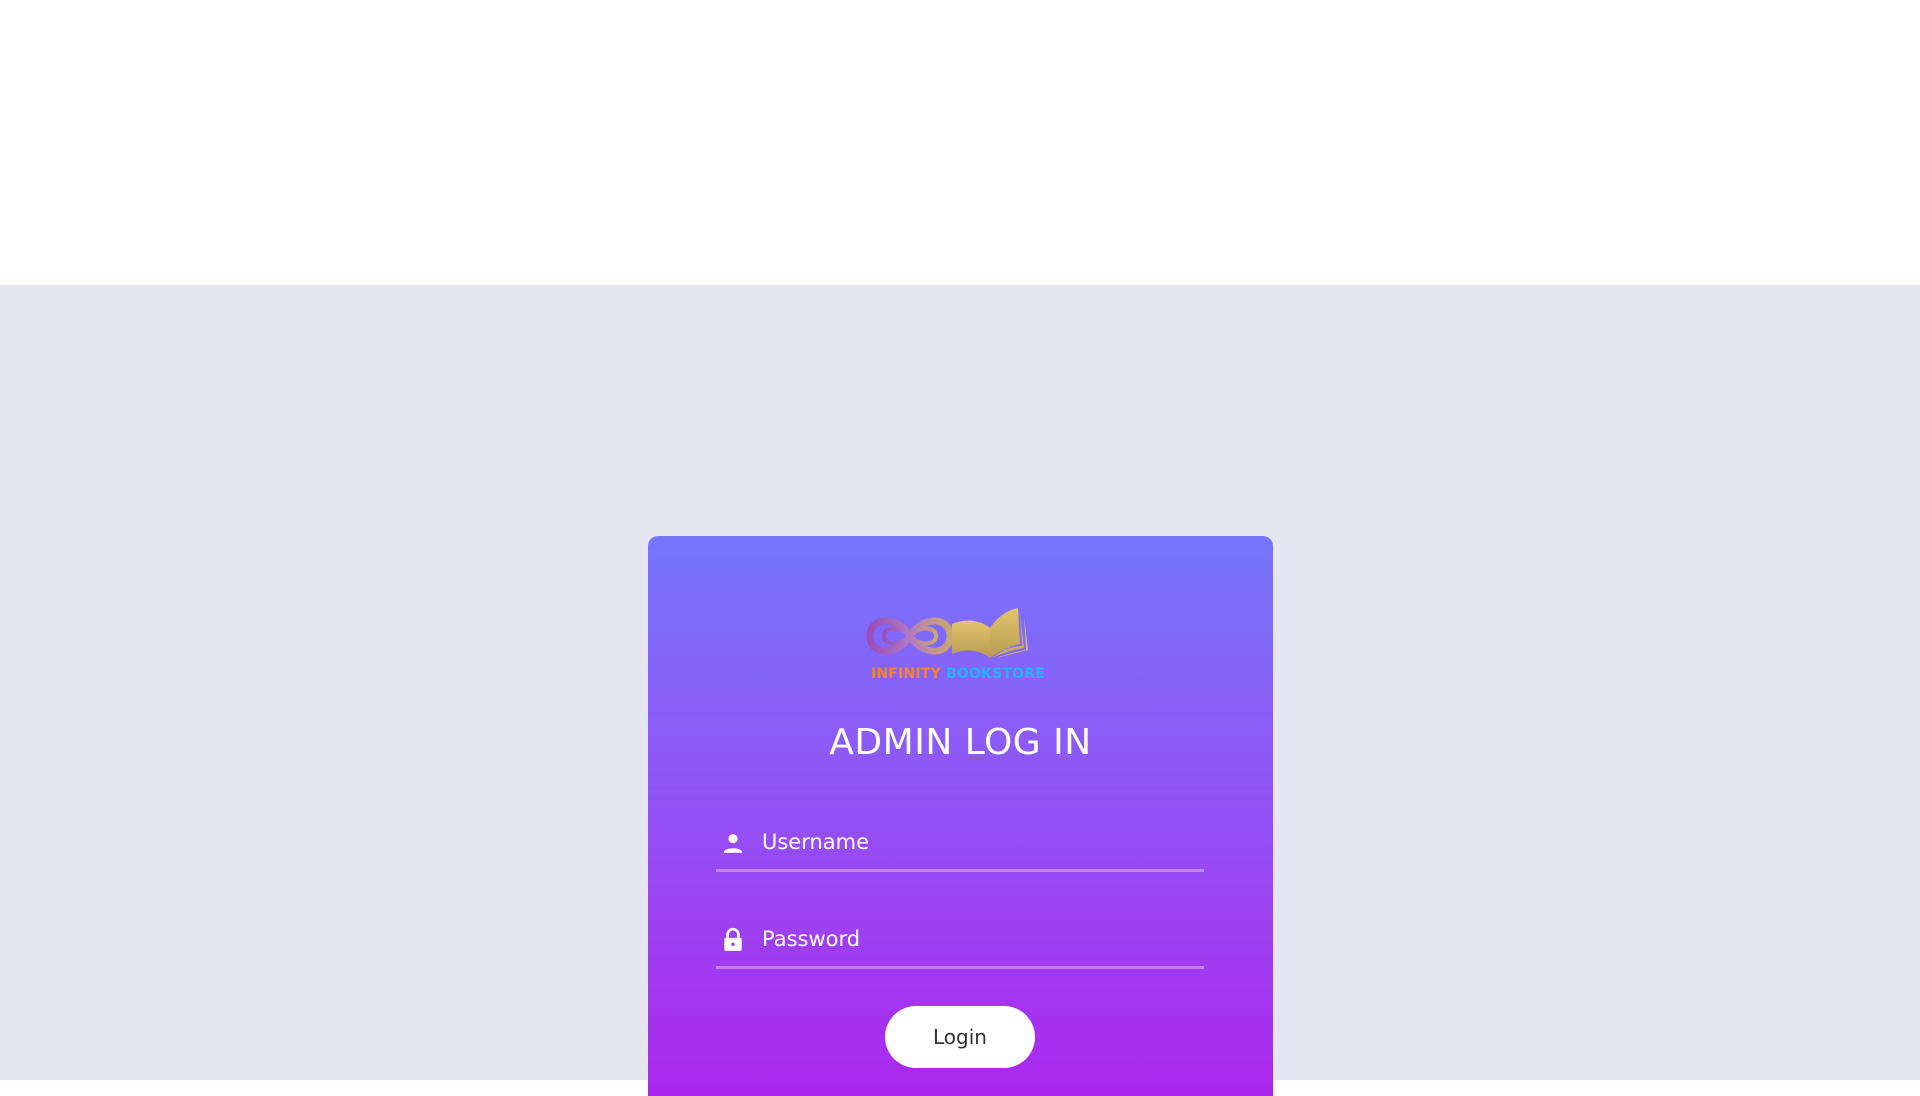 The image size is (1920, 1096). I want to click on logo-wordmark: INFINITY BOOKSTORE, so click(958, 674).